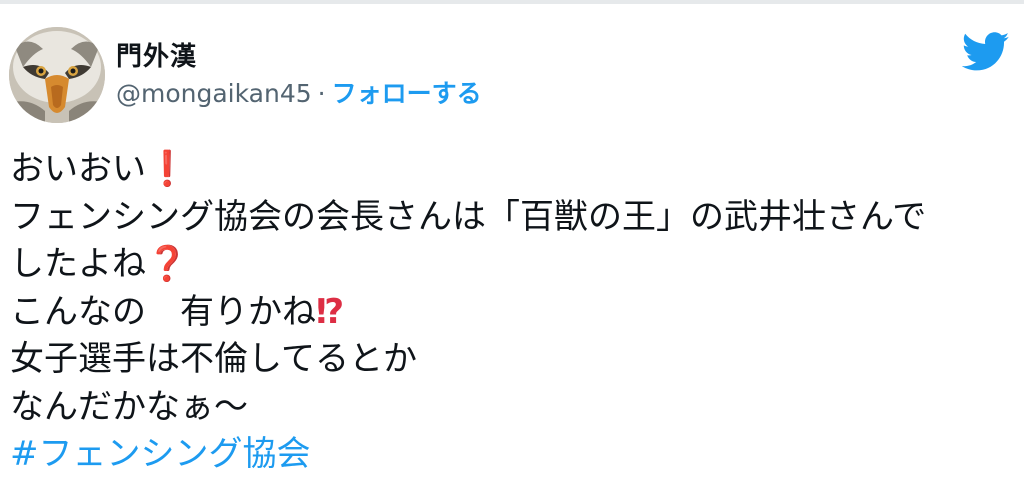 The height and width of the screenshot is (481, 1024). Describe the element at coordinates (510, 455) in the screenshot. I see `tweet-line: #フェンシング協会` at that location.